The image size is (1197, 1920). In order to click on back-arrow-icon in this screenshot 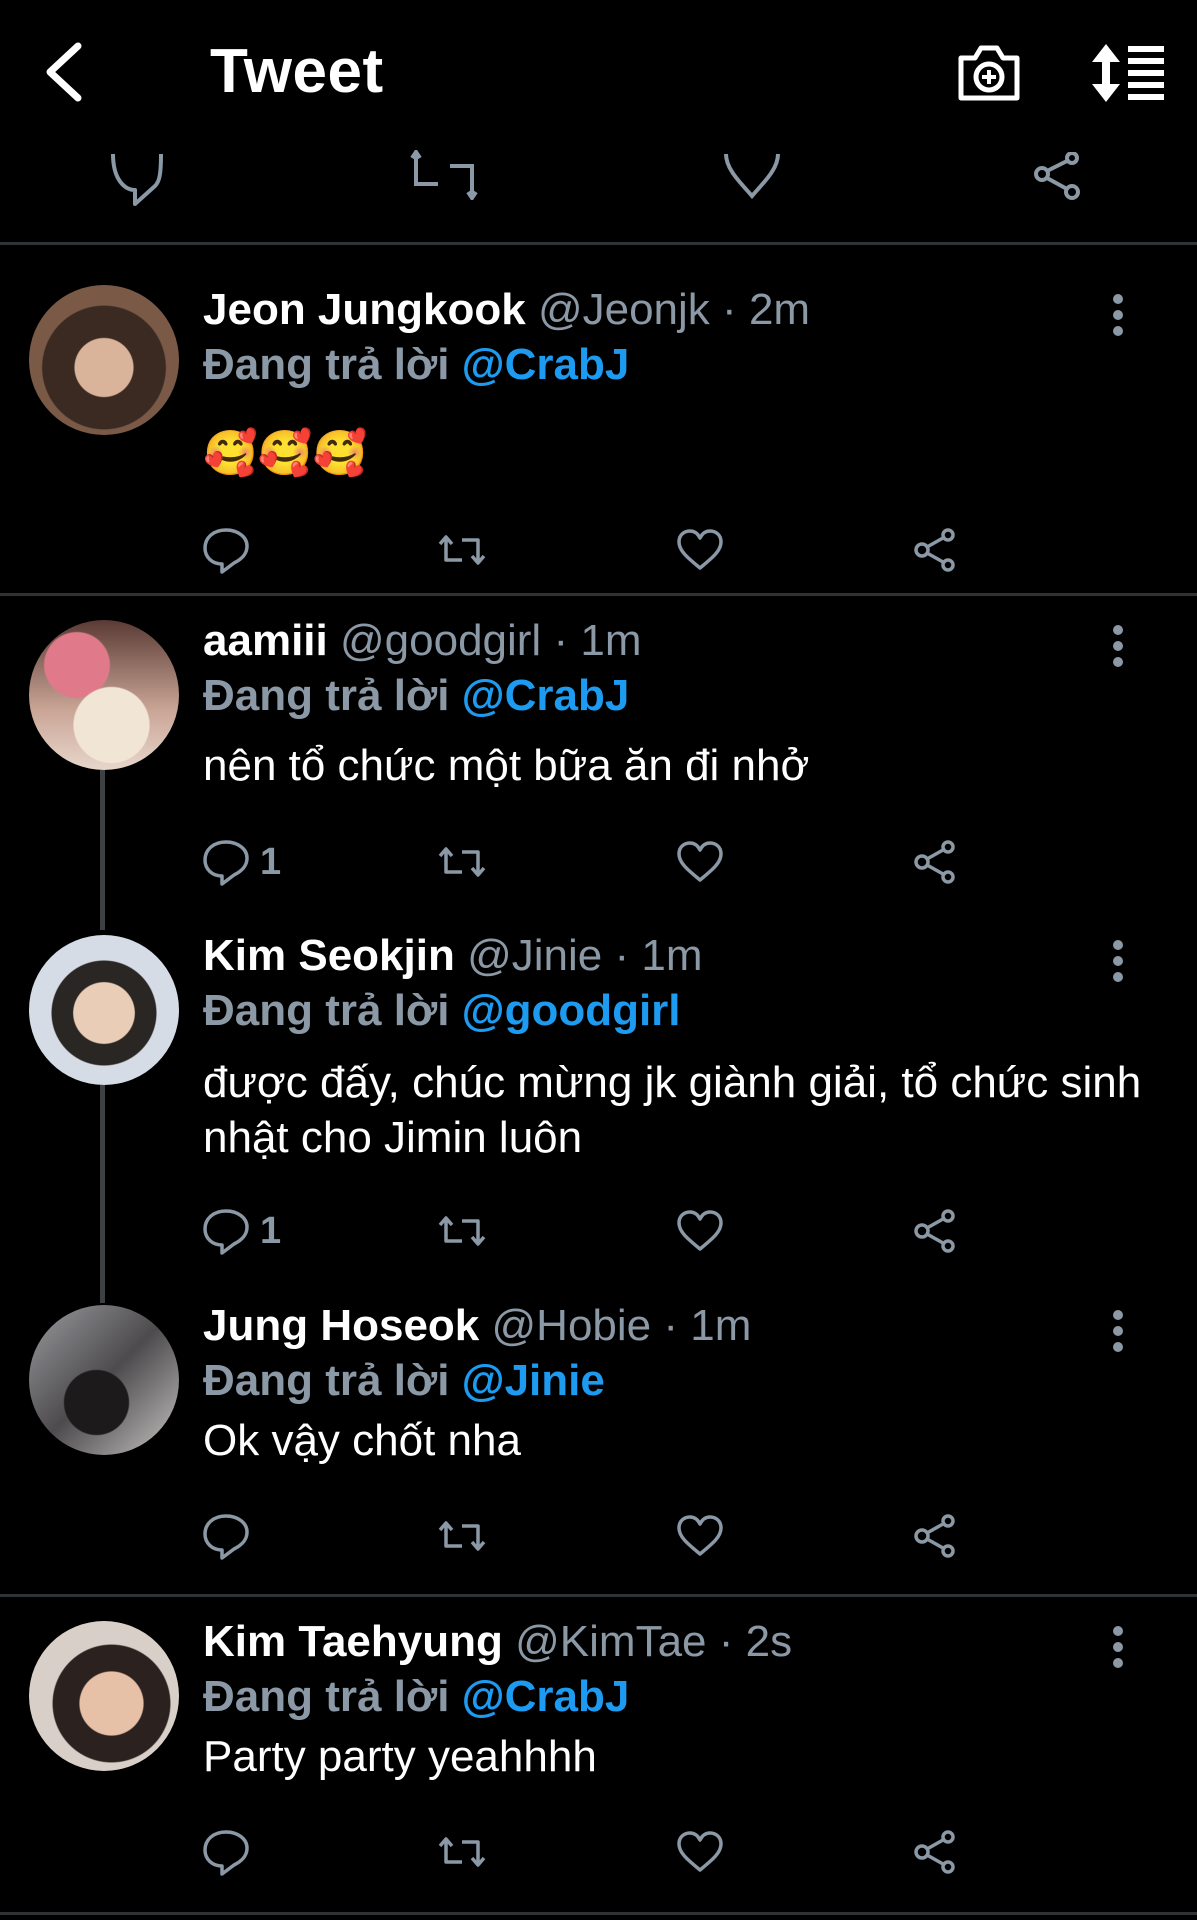, I will do `click(64, 72)`.